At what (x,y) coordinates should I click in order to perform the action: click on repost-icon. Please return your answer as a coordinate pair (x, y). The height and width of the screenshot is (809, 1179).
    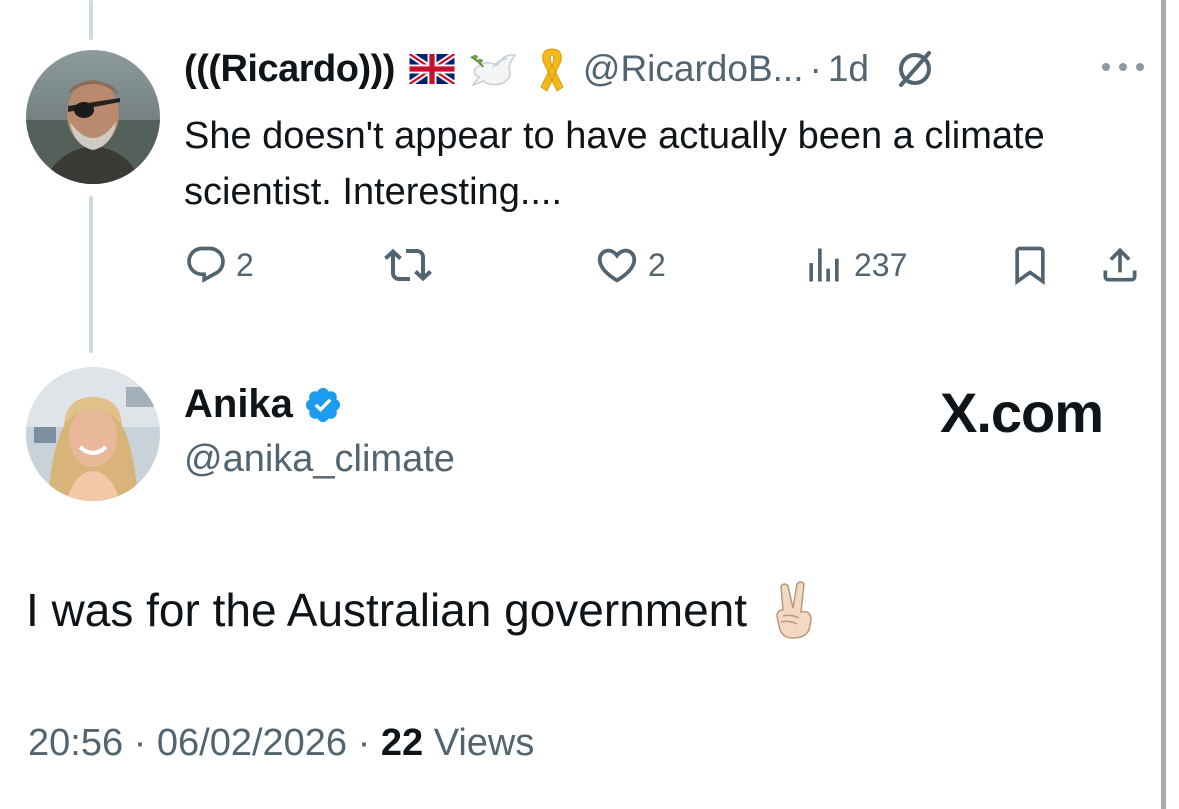
    Looking at the image, I should click on (408, 265).